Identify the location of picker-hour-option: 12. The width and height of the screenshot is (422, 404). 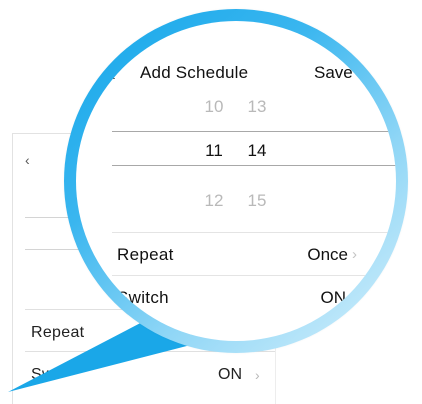
(214, 201).